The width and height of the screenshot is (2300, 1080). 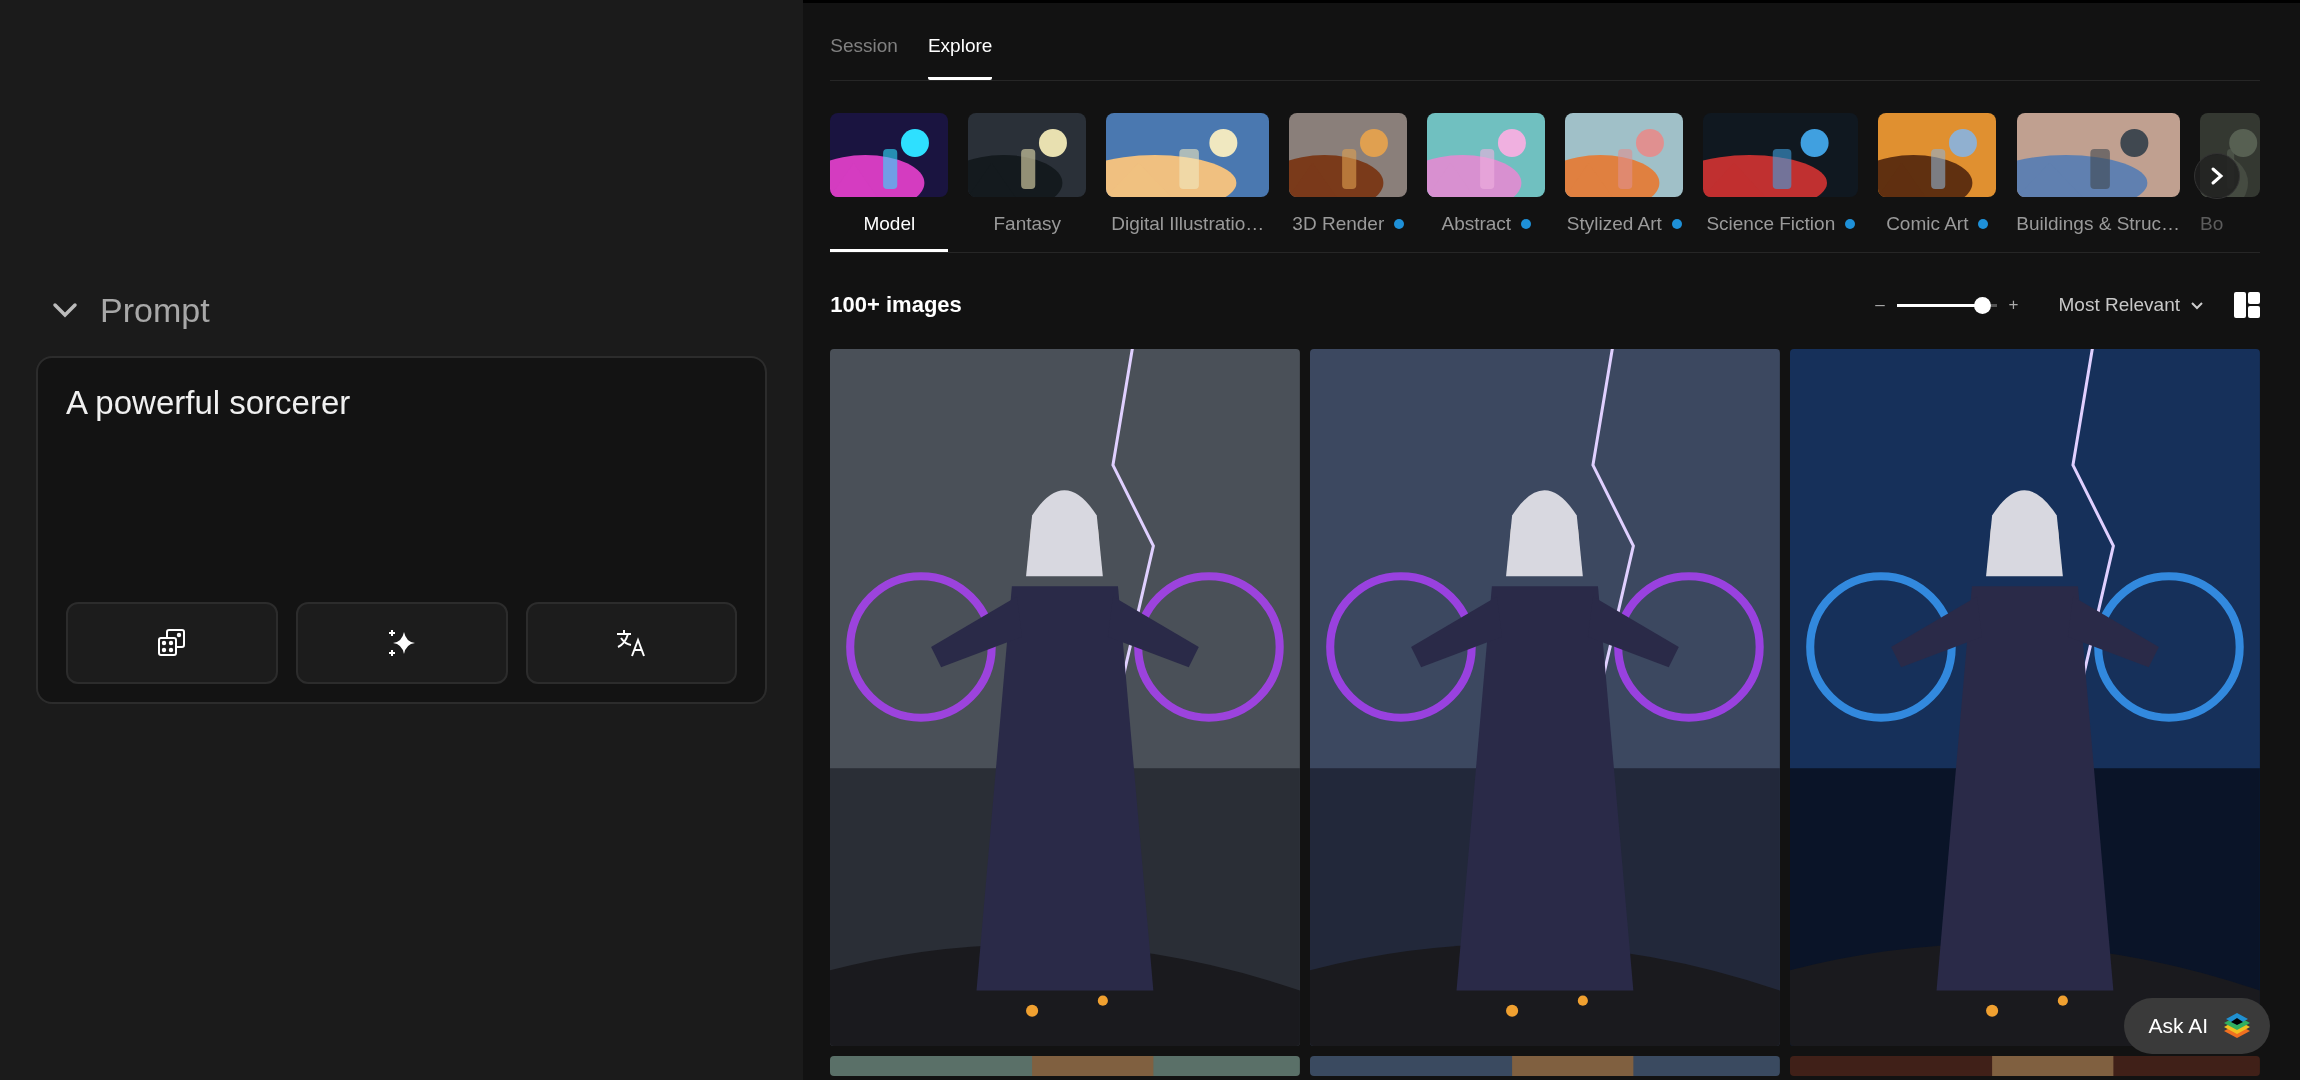 What do you see at coordinates (2197, 305) in the screenshot?
I see `chevron-down-icon` at bounding box center [2197, 305].